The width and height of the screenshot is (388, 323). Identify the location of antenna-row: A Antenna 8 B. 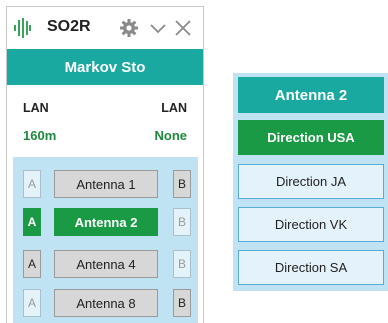
(105, 303).